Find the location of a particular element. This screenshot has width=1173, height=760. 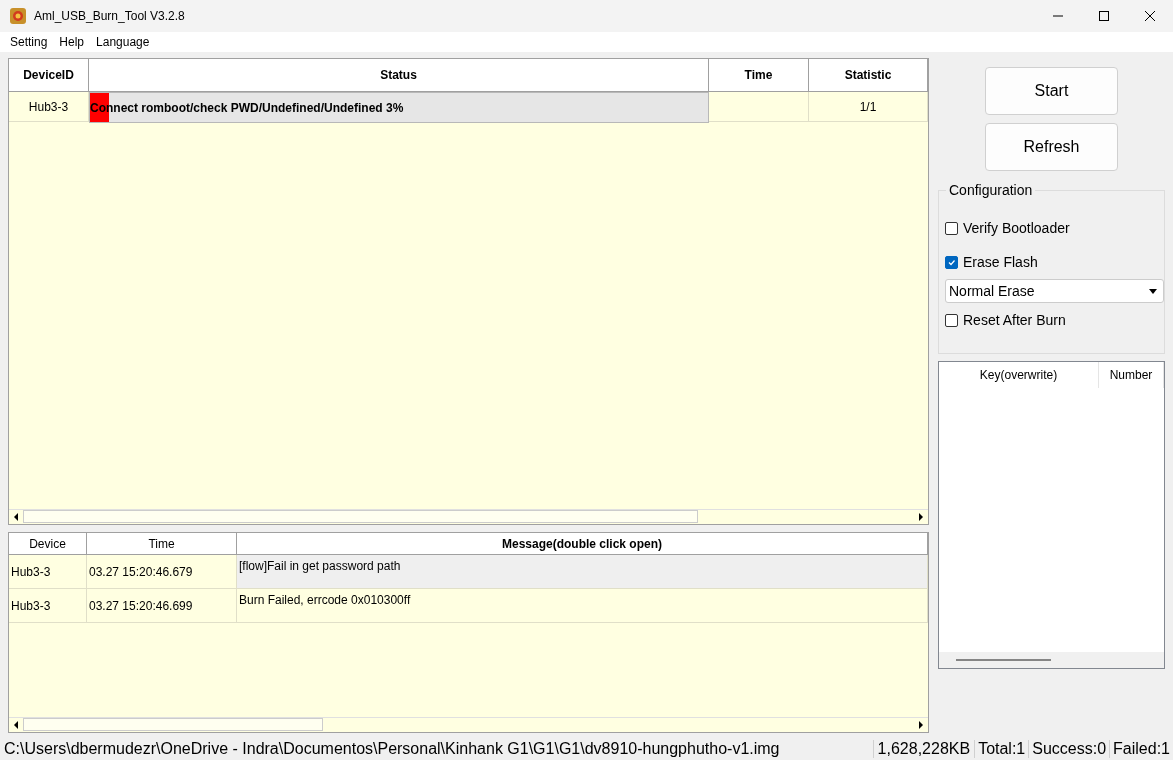

table-cell: 03.27 15:20:46.699 is located at coordinates (162, 606).